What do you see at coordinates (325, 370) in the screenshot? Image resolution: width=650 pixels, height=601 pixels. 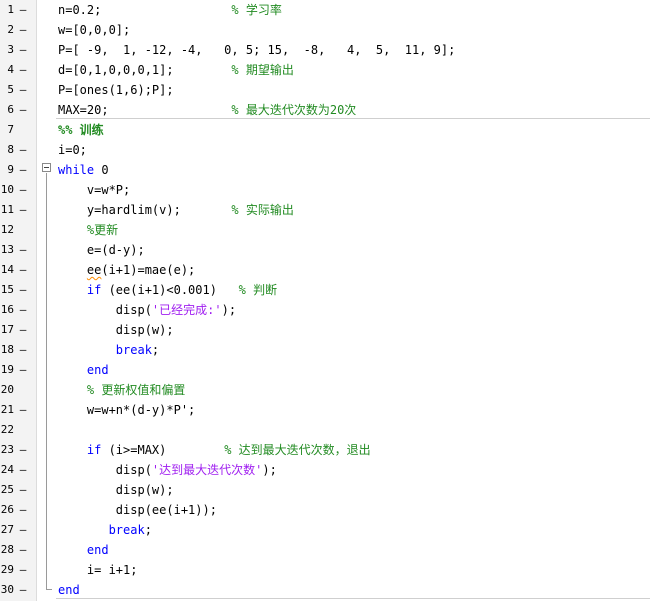 I see `code-line: 19– end` at bounding box center [325, 370].